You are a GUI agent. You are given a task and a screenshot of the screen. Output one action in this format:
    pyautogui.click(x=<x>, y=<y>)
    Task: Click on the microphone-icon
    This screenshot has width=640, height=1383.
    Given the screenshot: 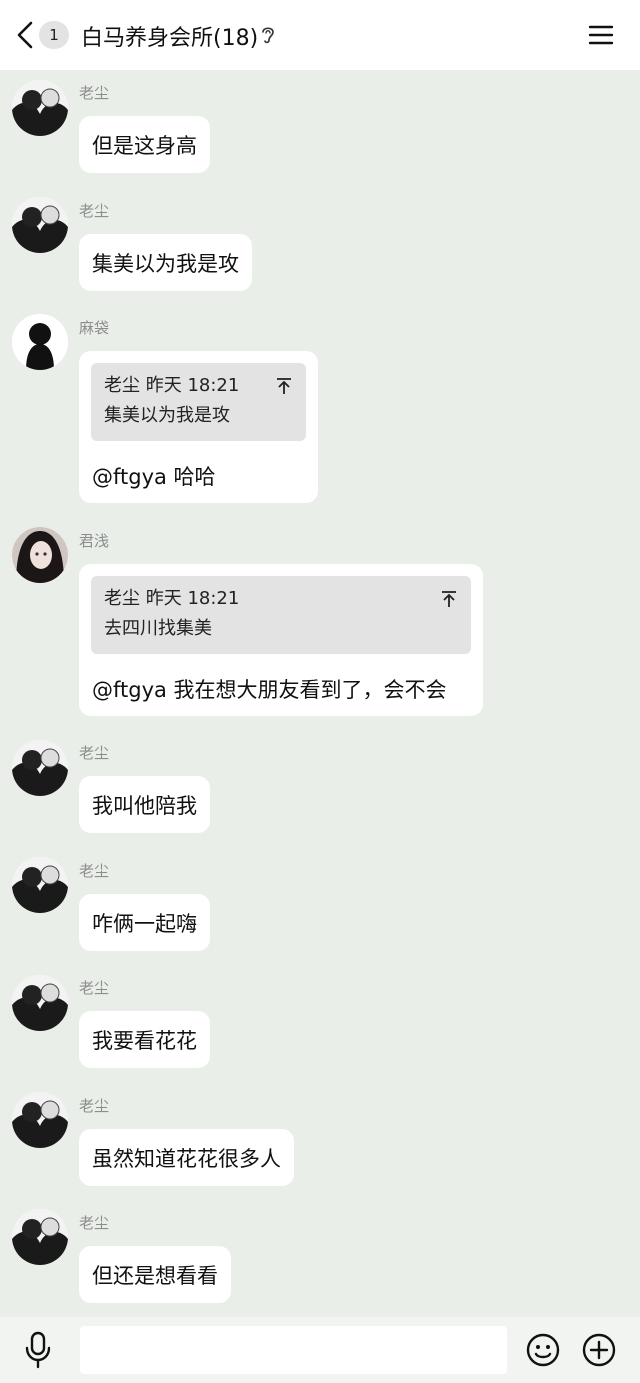 What is the action you would take?
    pyautogui.click(x=38, y=1350)
    